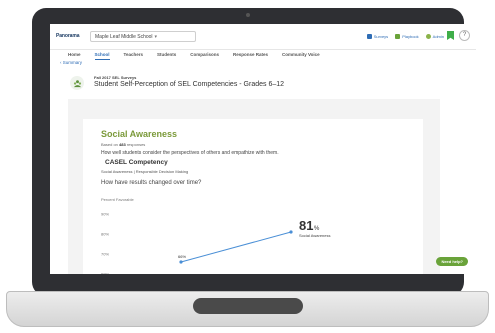 The image size is (495, 333). What do you see at coordinates (438, 36) in the screenshot?
I see `admin-link-label: Admin` at bounding box center [438, 36].